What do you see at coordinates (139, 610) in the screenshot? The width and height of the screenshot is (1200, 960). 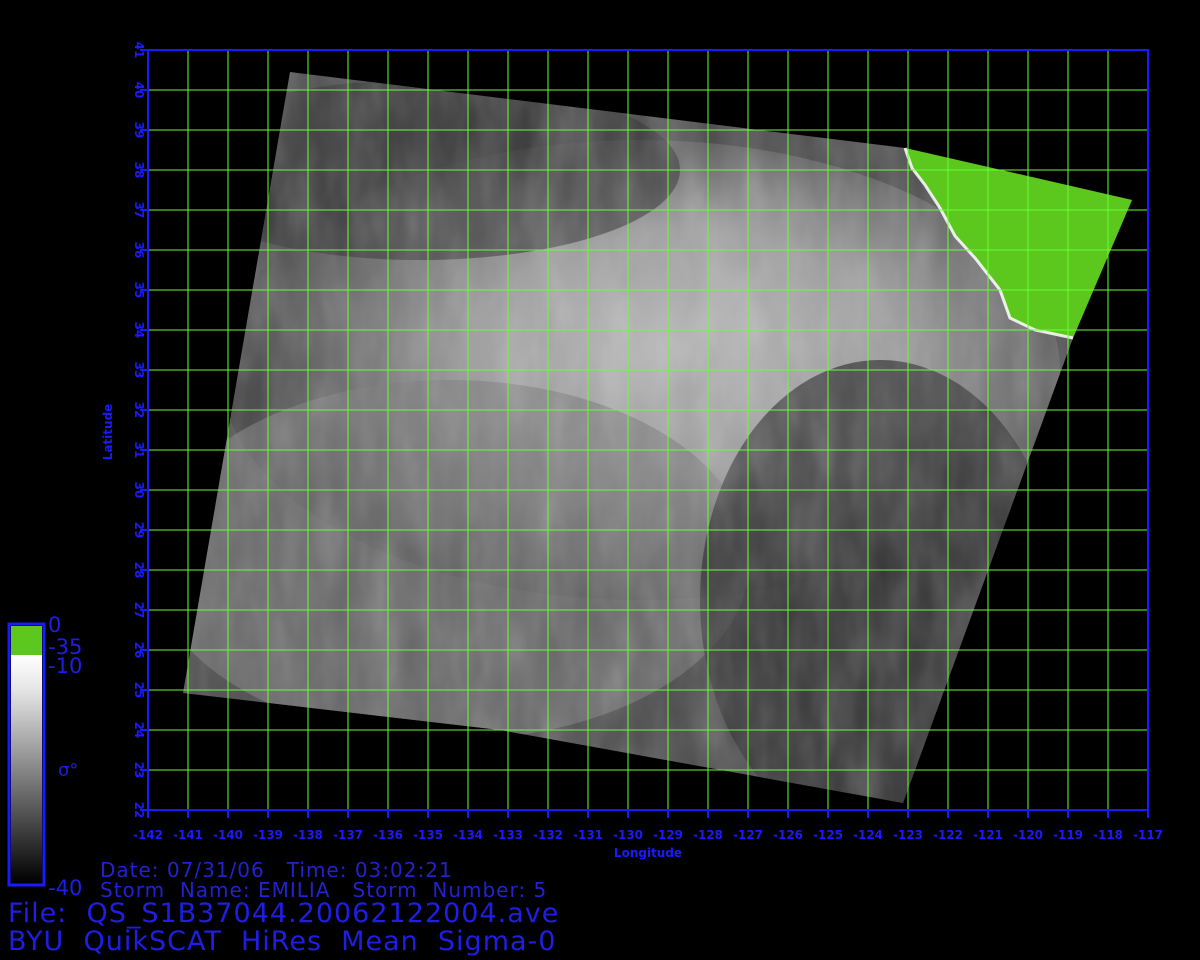 I see `latitude-tick-label: 27` at bounding box center [139, 610].